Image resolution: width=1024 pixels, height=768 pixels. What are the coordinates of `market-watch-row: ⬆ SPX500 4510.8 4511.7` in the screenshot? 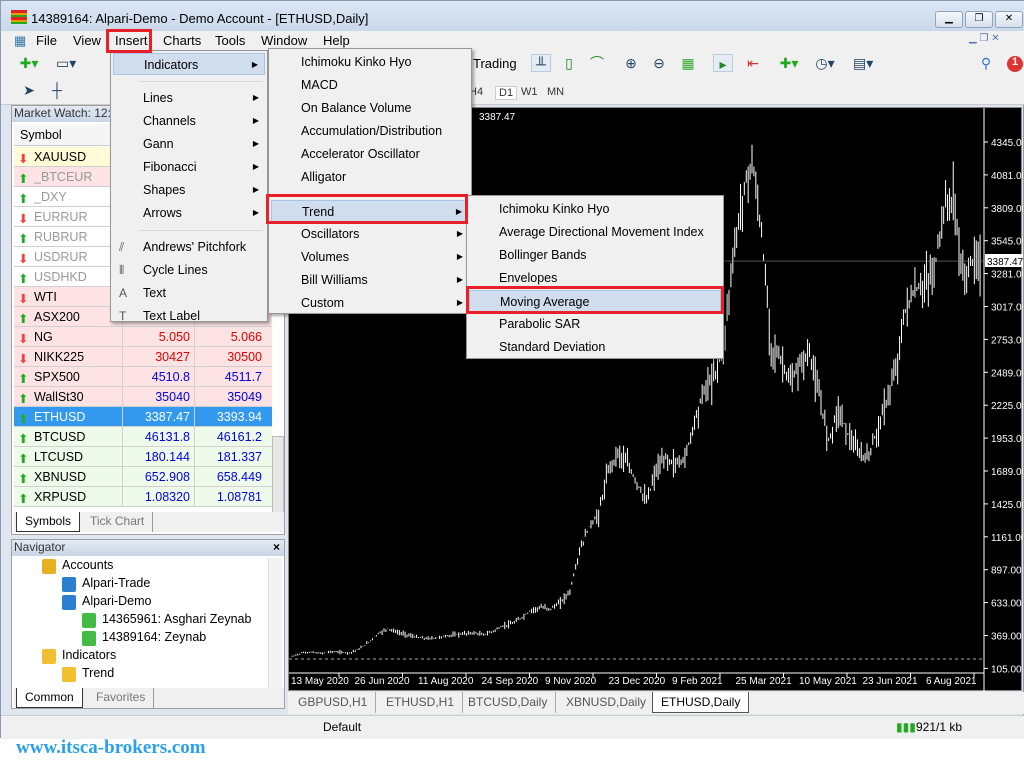 It's located at (143, 377).